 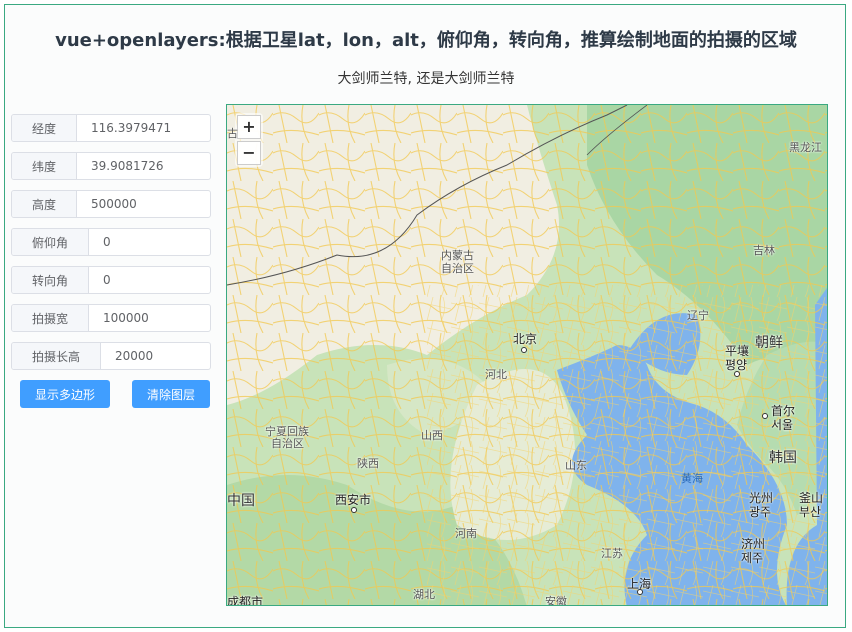 What do you see at coordinates (524, 350) in the screenshot?
I see `beijing-marker` at bounding box center [524, 350].